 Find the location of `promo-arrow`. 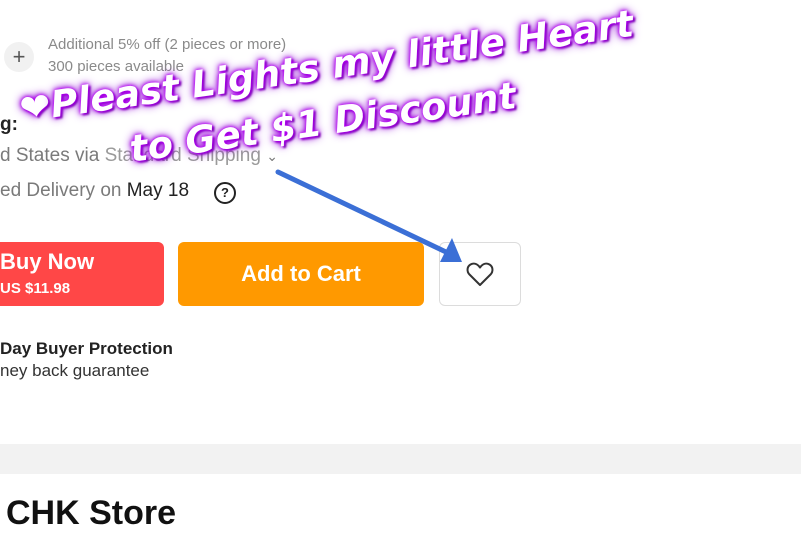

promo-arrow is located at coordinates (368, 215).